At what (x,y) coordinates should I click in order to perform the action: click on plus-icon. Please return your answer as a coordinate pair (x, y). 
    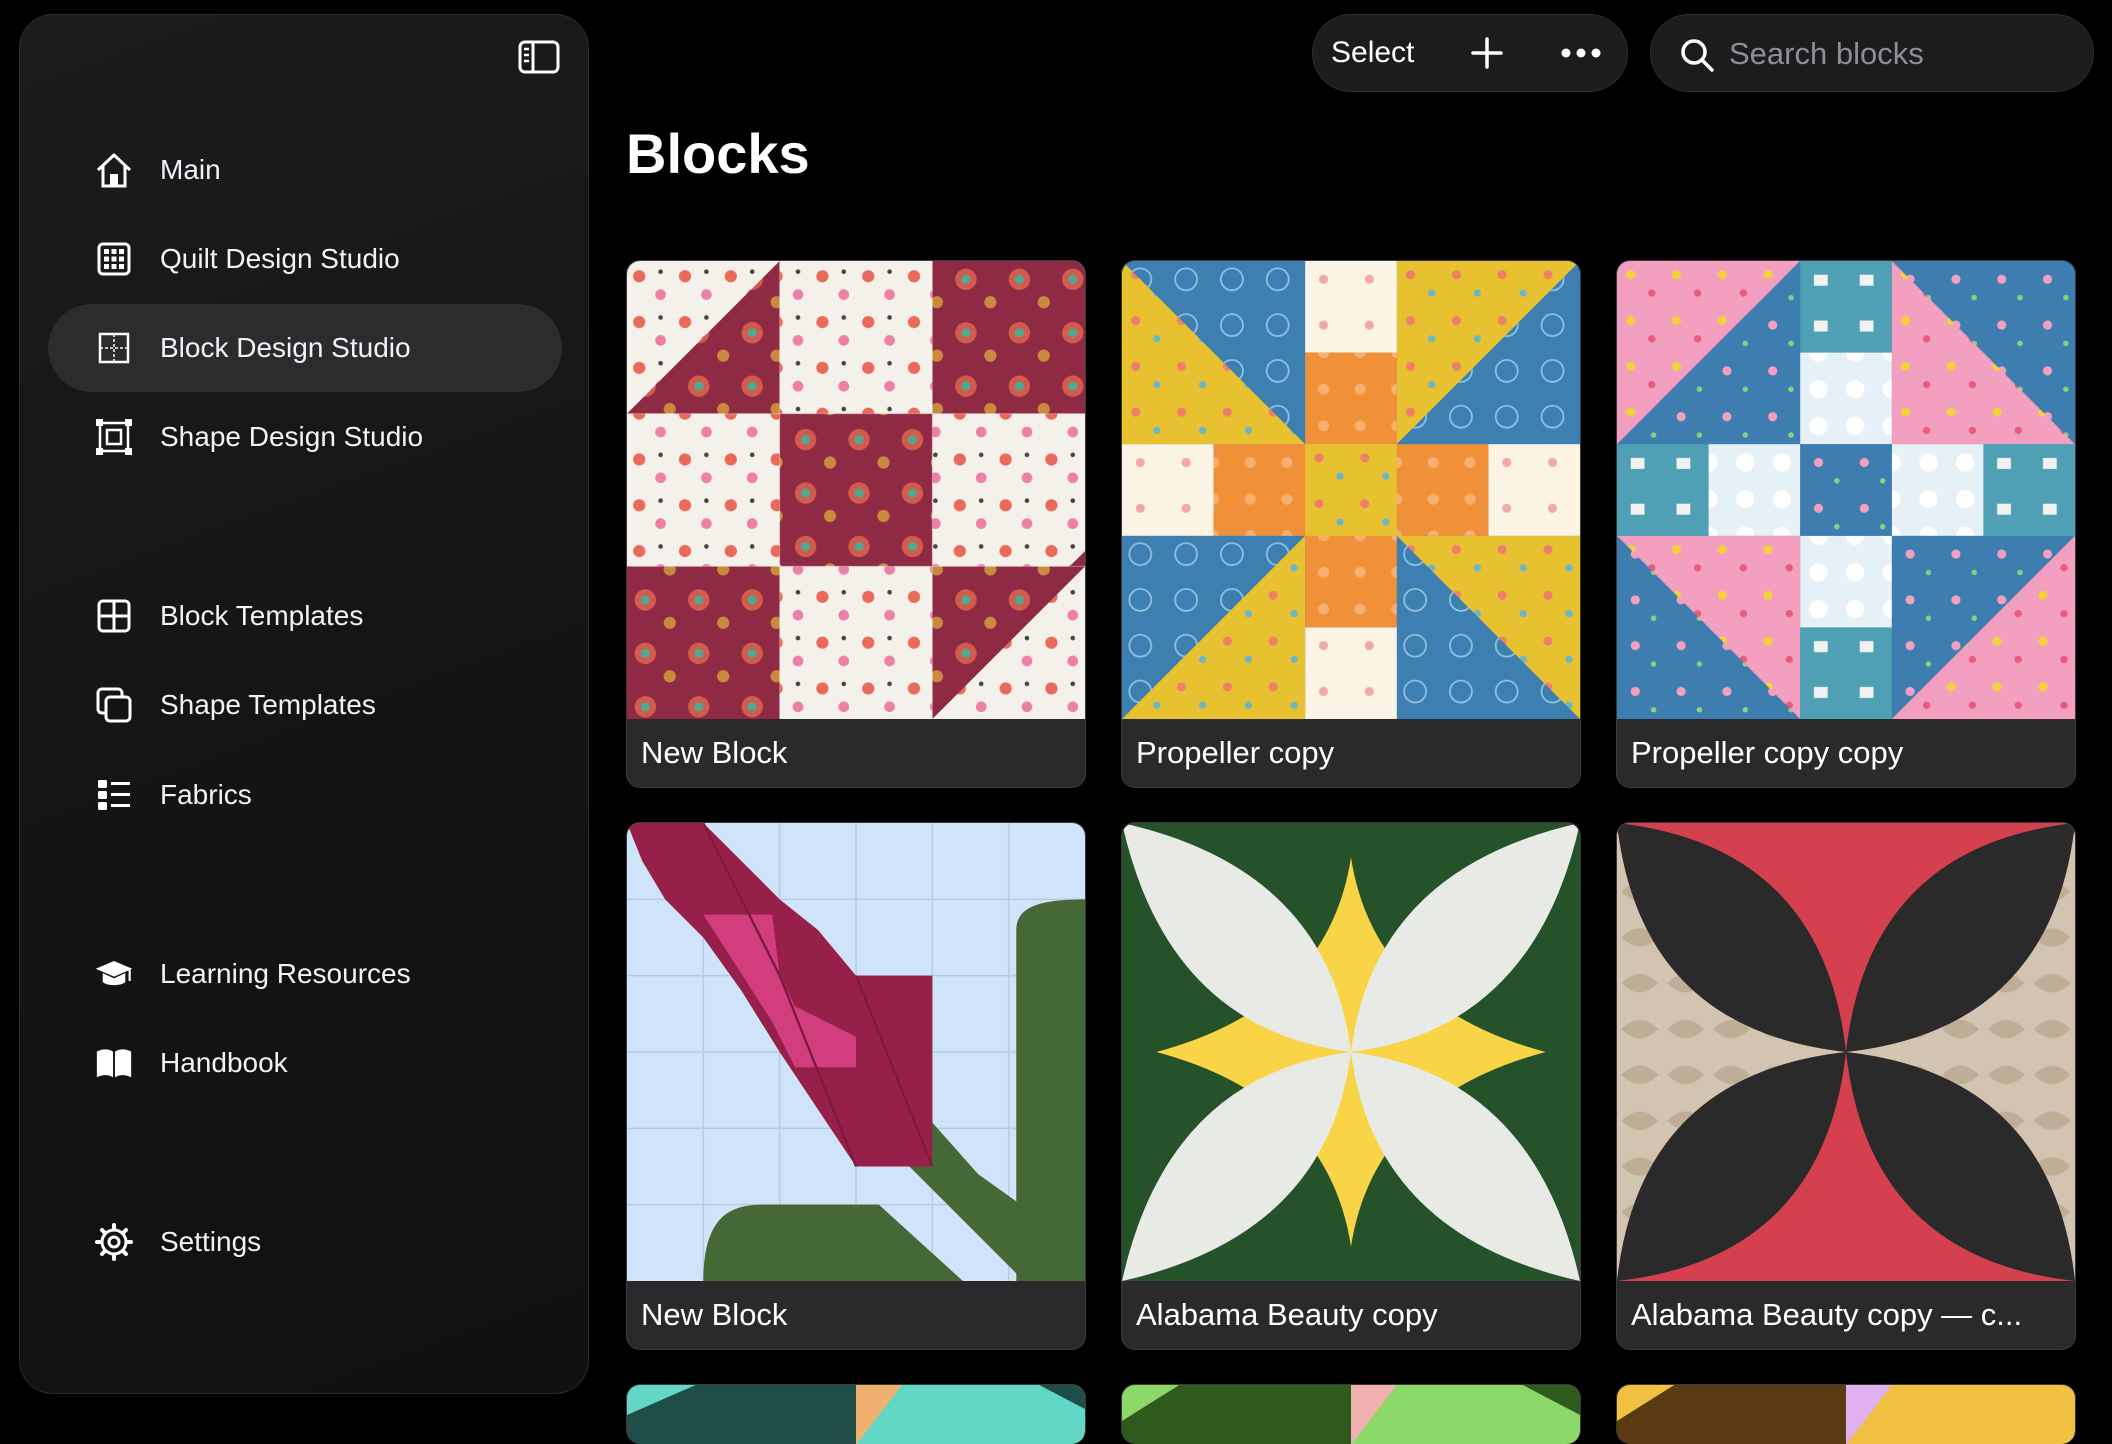
    Looking at the image, I should click on (1487, 53).